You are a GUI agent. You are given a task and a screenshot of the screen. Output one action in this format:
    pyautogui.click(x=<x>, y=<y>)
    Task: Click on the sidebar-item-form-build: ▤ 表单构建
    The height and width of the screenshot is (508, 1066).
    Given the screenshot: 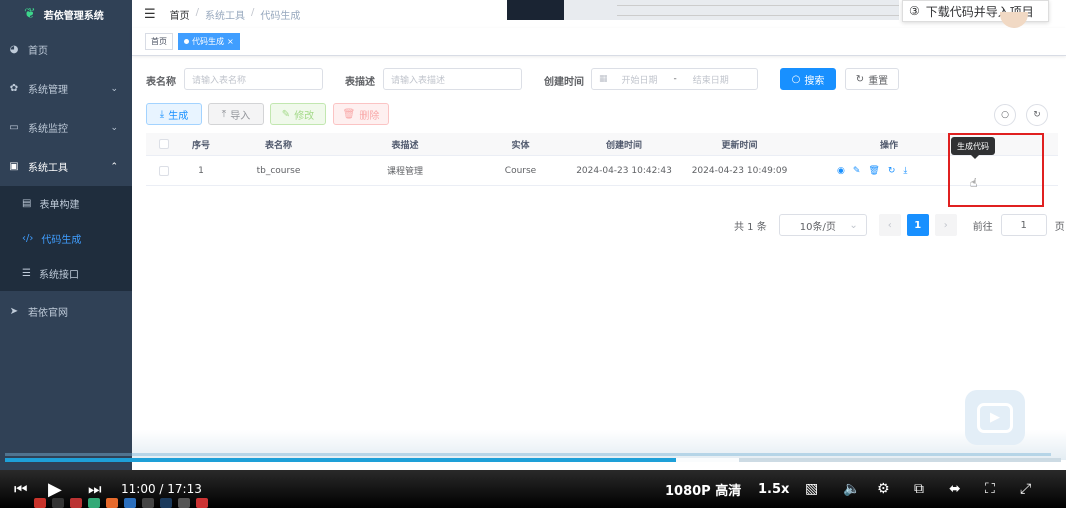 What is the action you would take?
    pyautogui.click(x=66, y=203)
    